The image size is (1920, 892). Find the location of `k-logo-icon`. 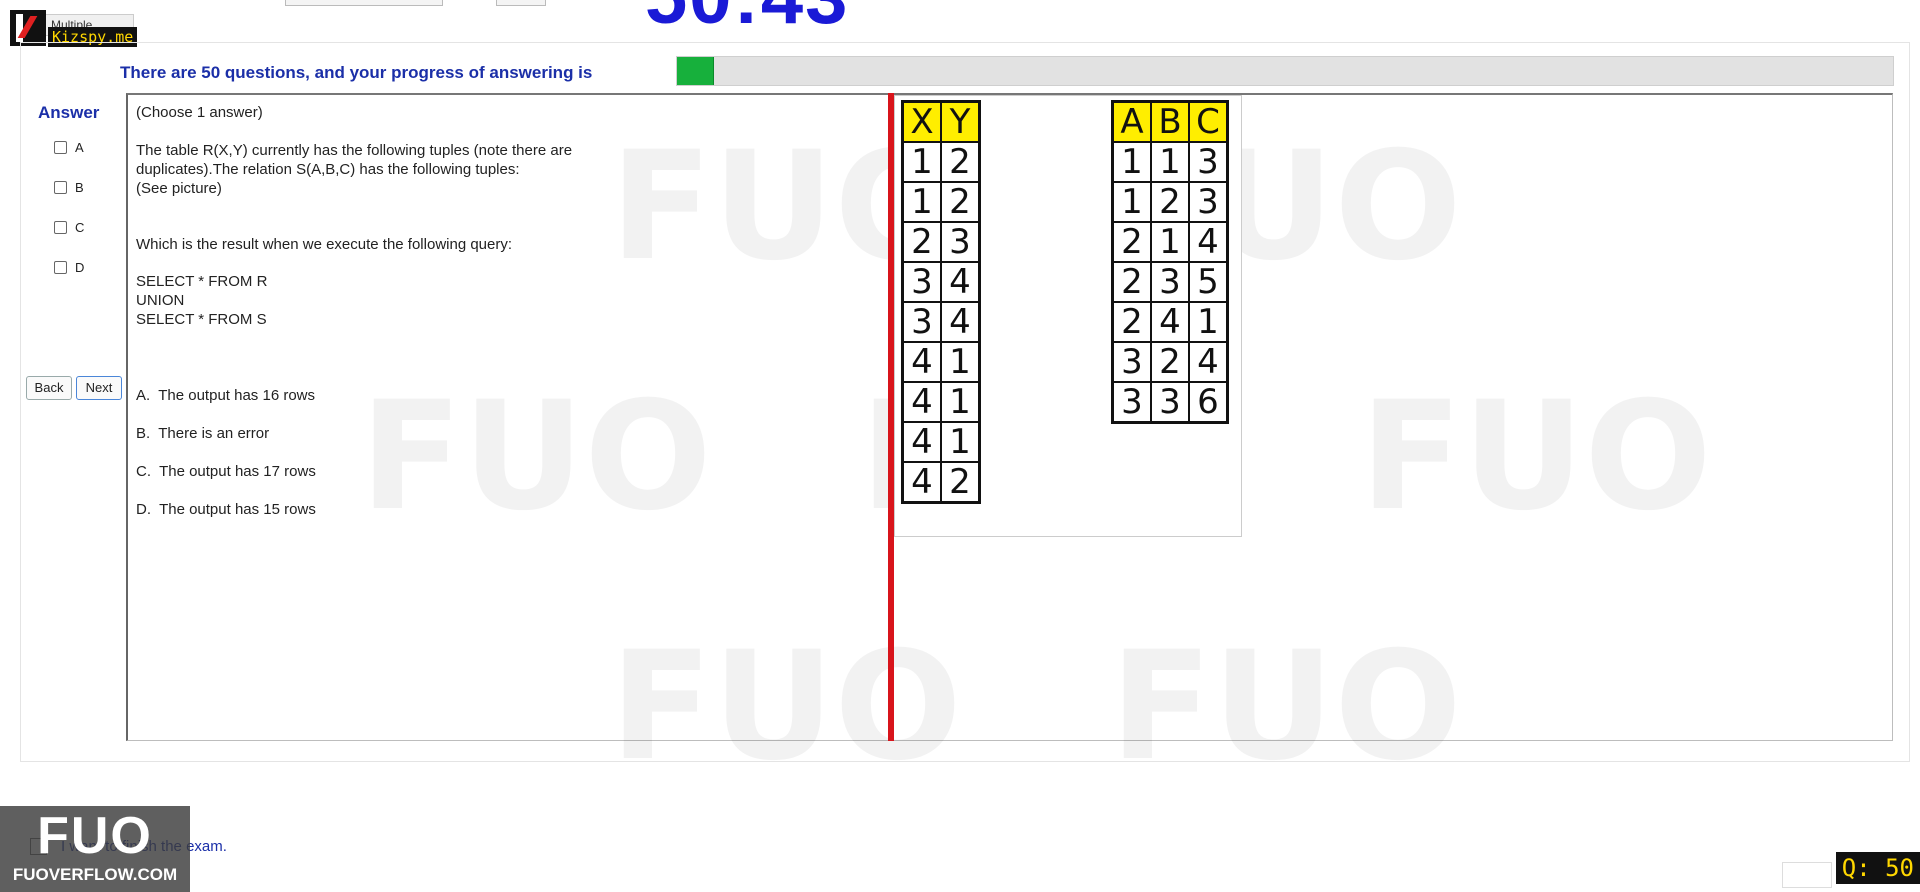

k-logo-icon is located at coordinates (28, 28).